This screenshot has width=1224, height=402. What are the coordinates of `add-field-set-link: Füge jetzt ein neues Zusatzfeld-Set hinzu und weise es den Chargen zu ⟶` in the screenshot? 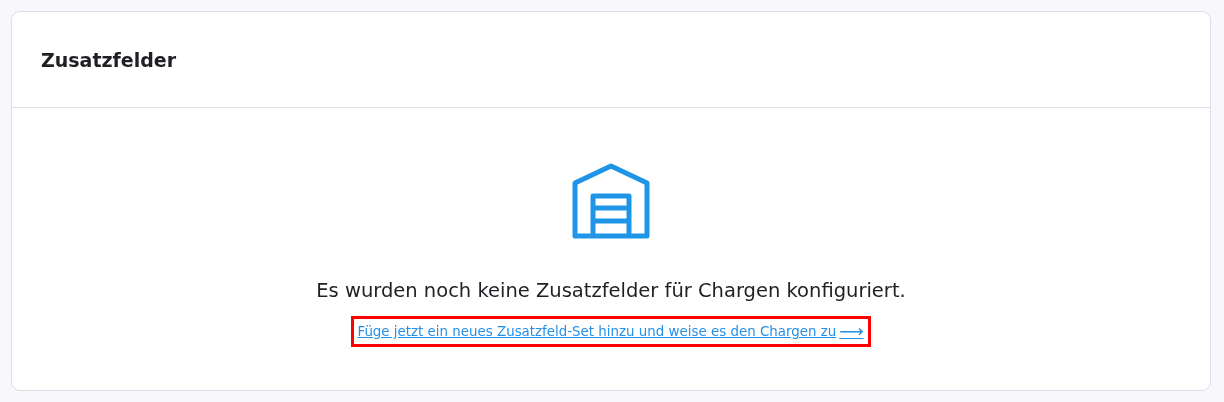 It's located at (611, 331).